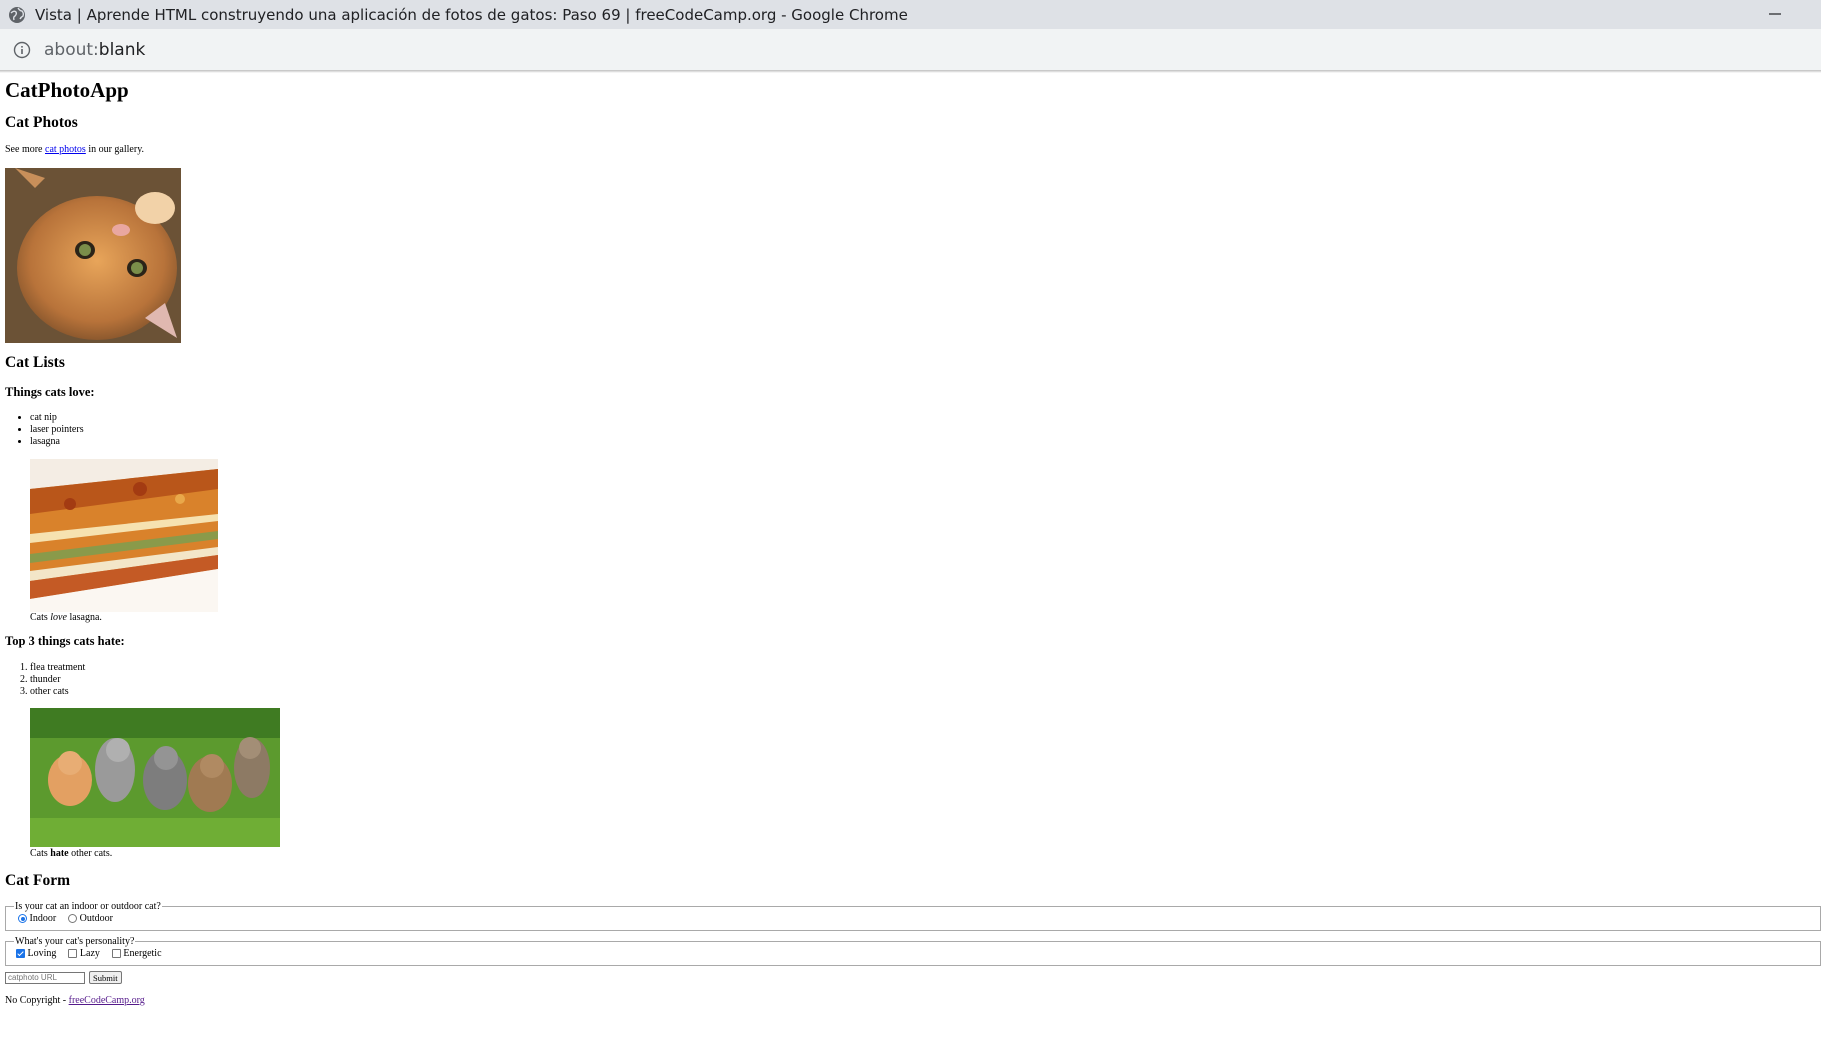 This screenshot has height=1052, width=1821. Describe the element at coordinates (45, 977) in the screenshot. I see `catphoto-url-input` at that location.